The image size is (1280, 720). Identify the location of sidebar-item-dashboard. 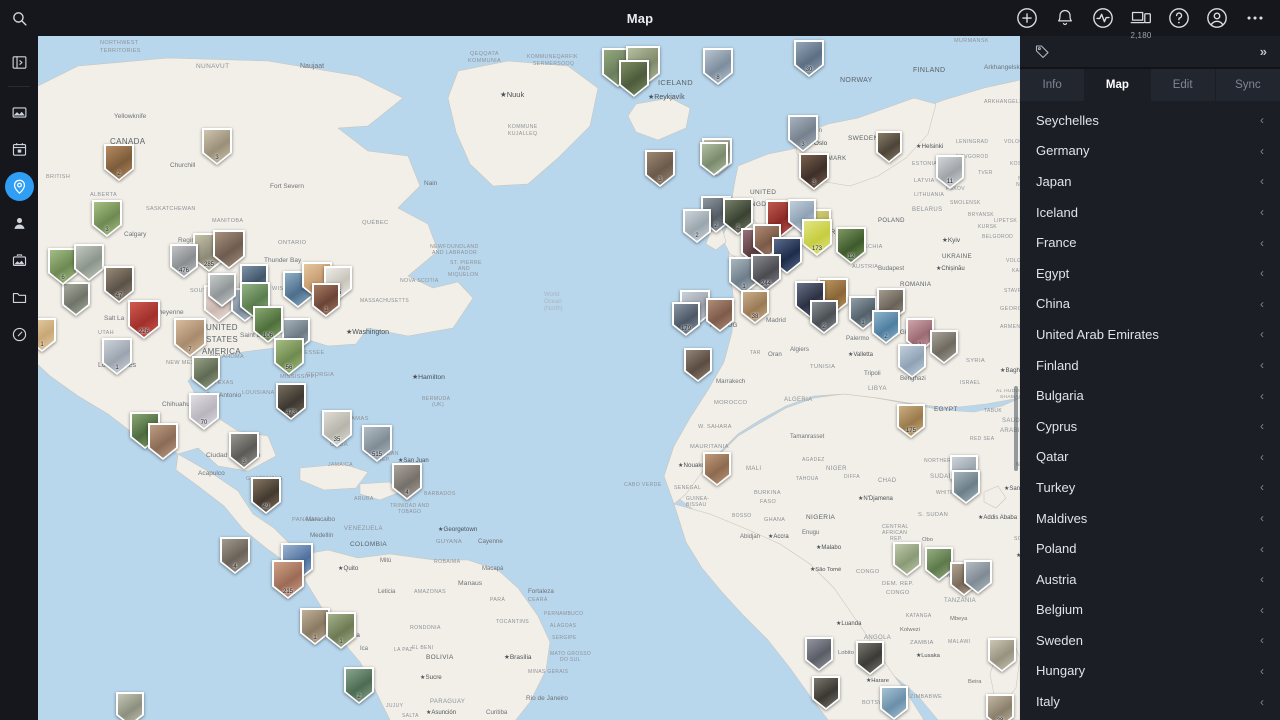
(19, 334).